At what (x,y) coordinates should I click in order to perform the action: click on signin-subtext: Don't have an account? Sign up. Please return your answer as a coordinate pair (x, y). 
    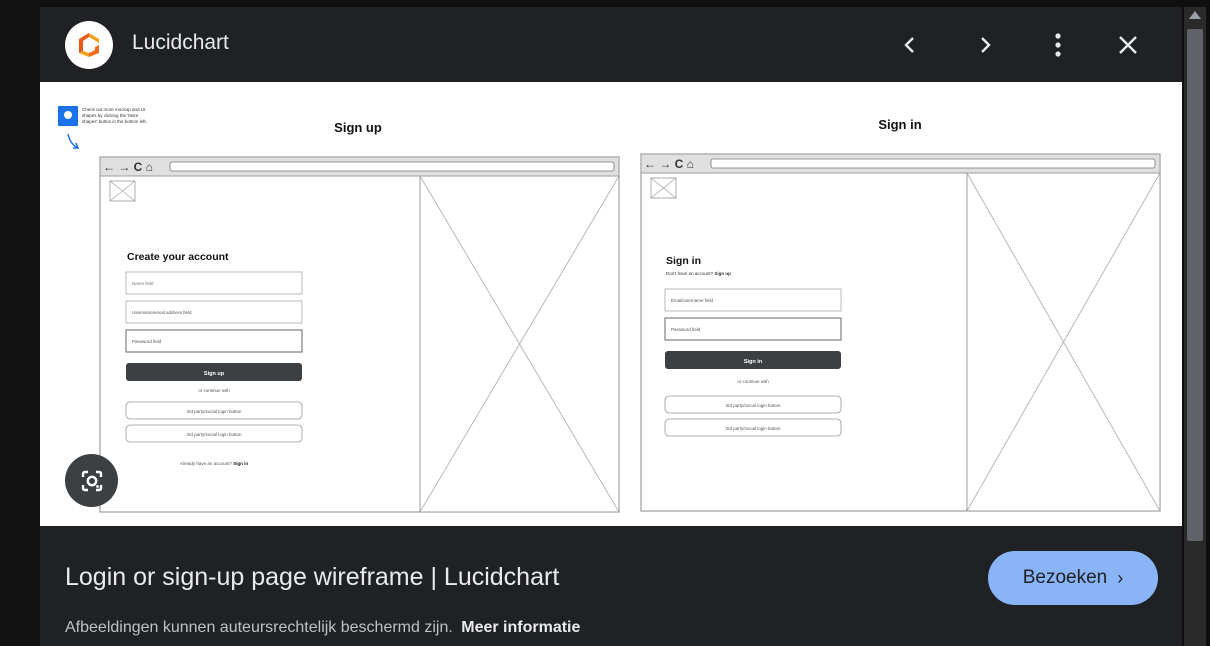
    Looking at the image, I should click on (698, 273).